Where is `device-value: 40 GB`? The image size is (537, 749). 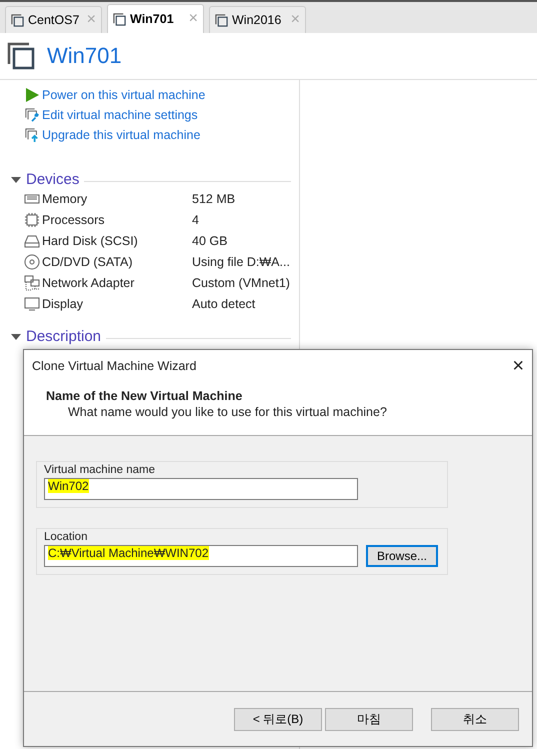 device-value: 40 GB is located at coordinates (210, 241).